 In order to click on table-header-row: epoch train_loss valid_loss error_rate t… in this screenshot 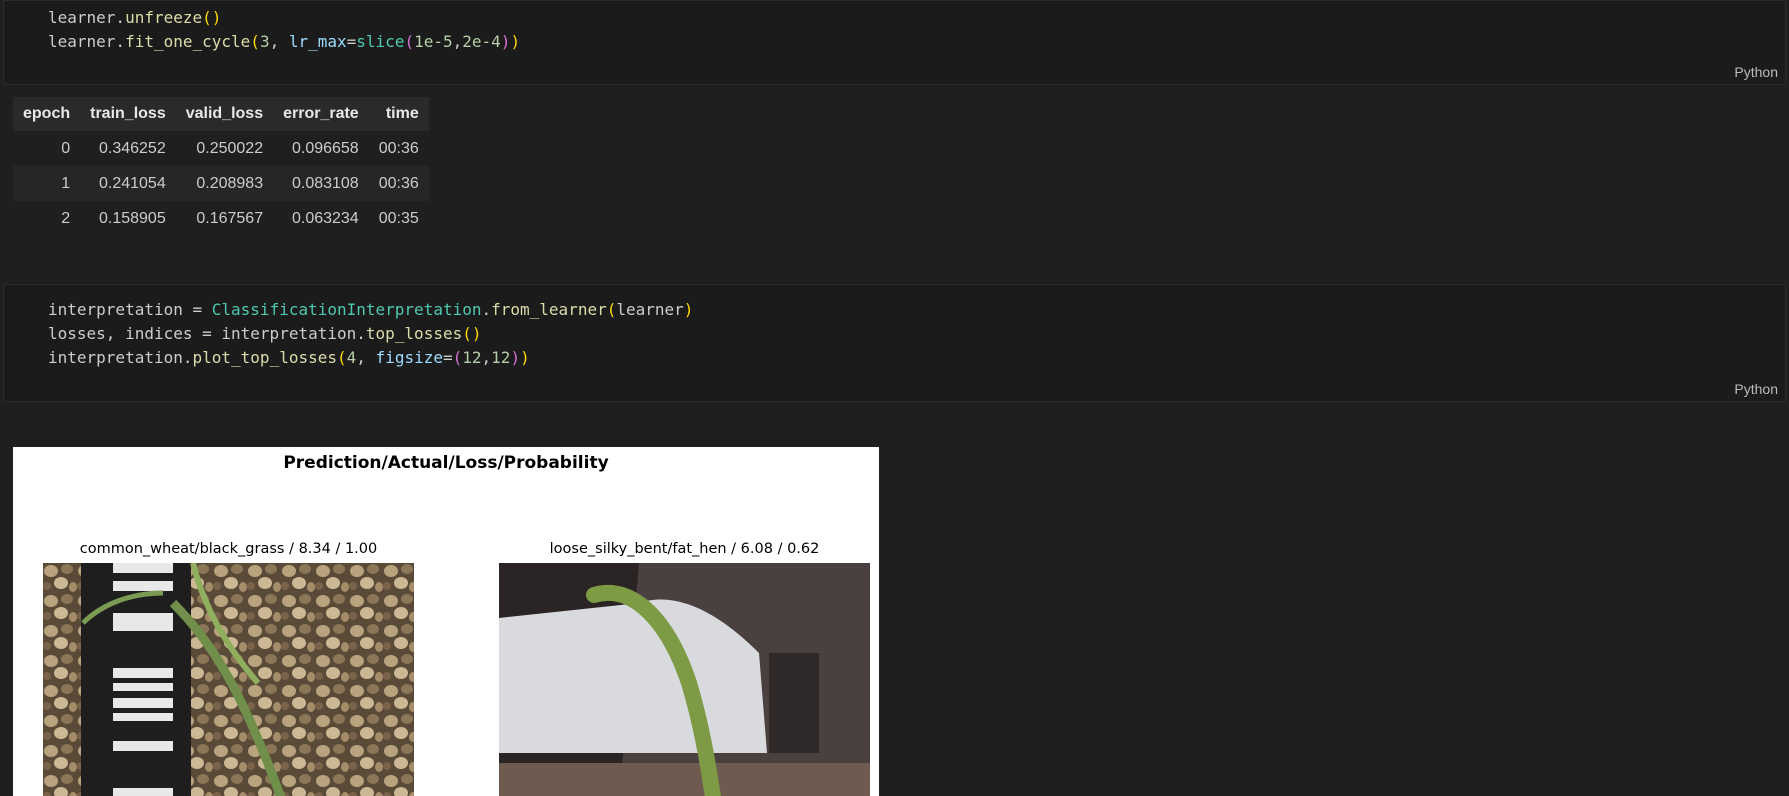, I will do `click(221, 114)`.